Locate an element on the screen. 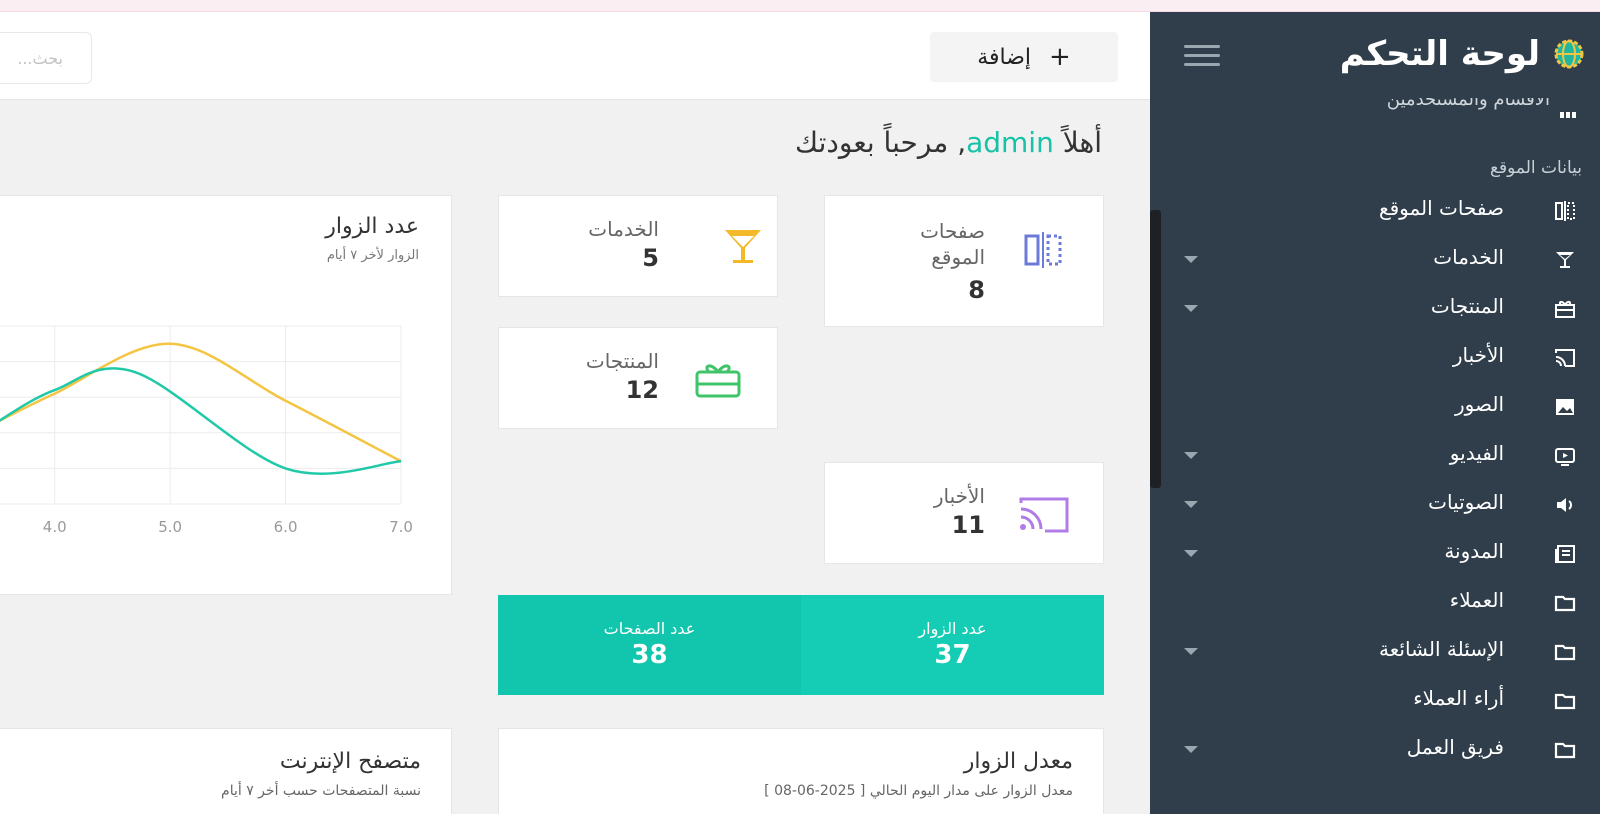 The height and width of the screenshot is (814, 1600). x-tick-label: 6.0 is located at coordinates (286, 527).